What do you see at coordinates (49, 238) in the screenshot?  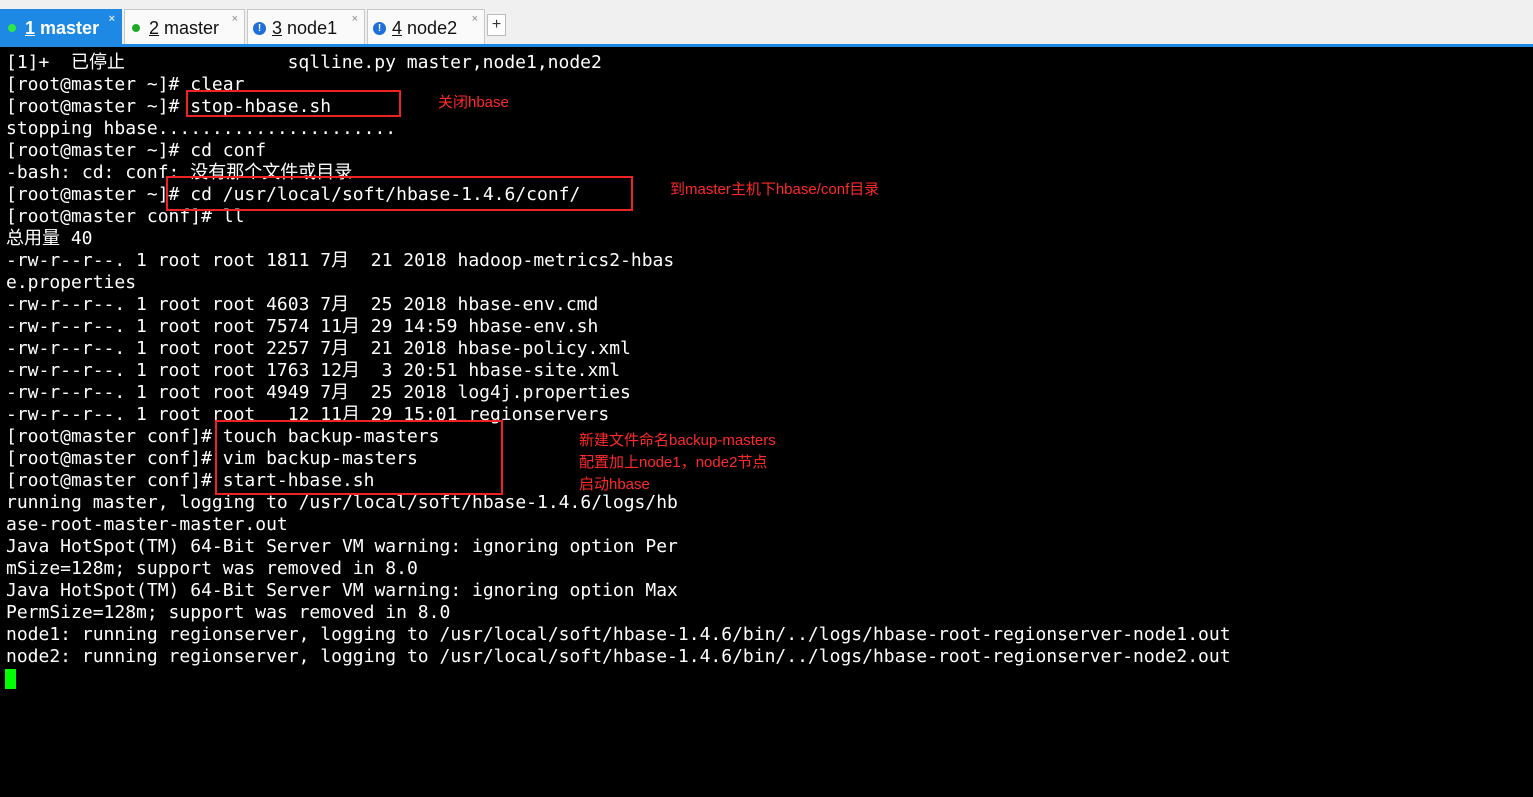 I see `terminal-line: 总用量 40` at bounding box center [49, 238].